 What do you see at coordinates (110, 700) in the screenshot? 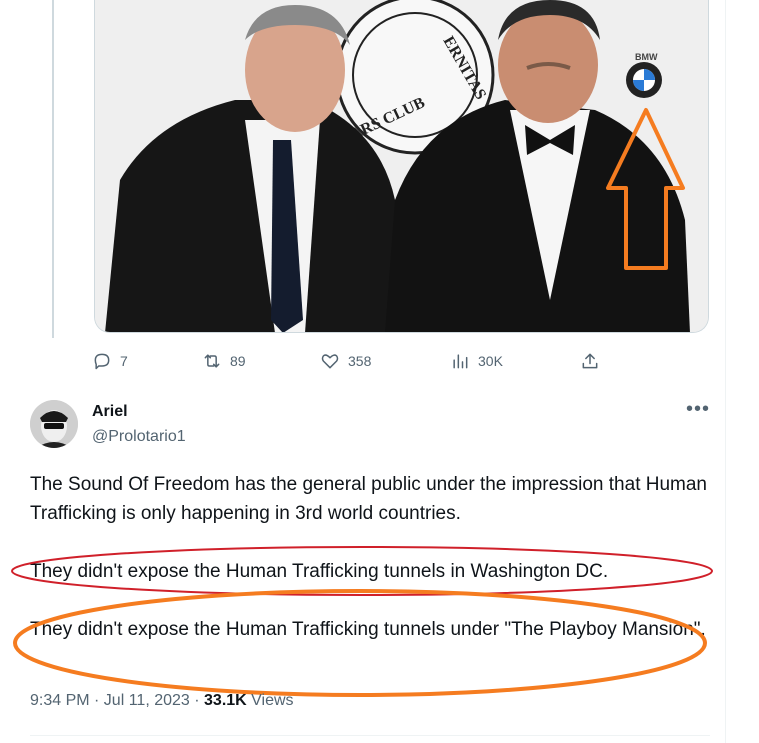
I see `tweet-timestamp: 9:34 PM · Jul 11, 2023` at bounding box center [110, 700].